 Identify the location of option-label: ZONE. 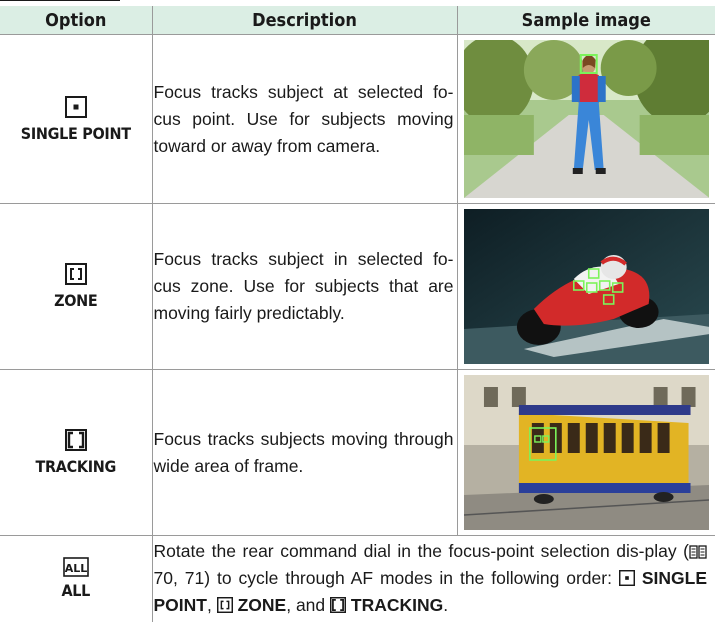
(76, 300).